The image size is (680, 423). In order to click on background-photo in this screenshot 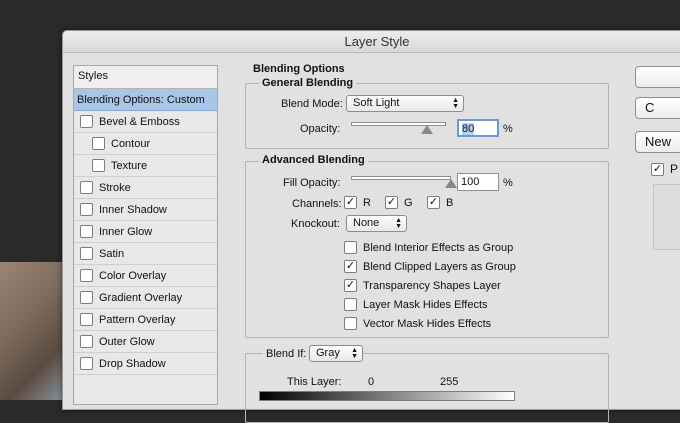, I will do `click(35, 331)`.